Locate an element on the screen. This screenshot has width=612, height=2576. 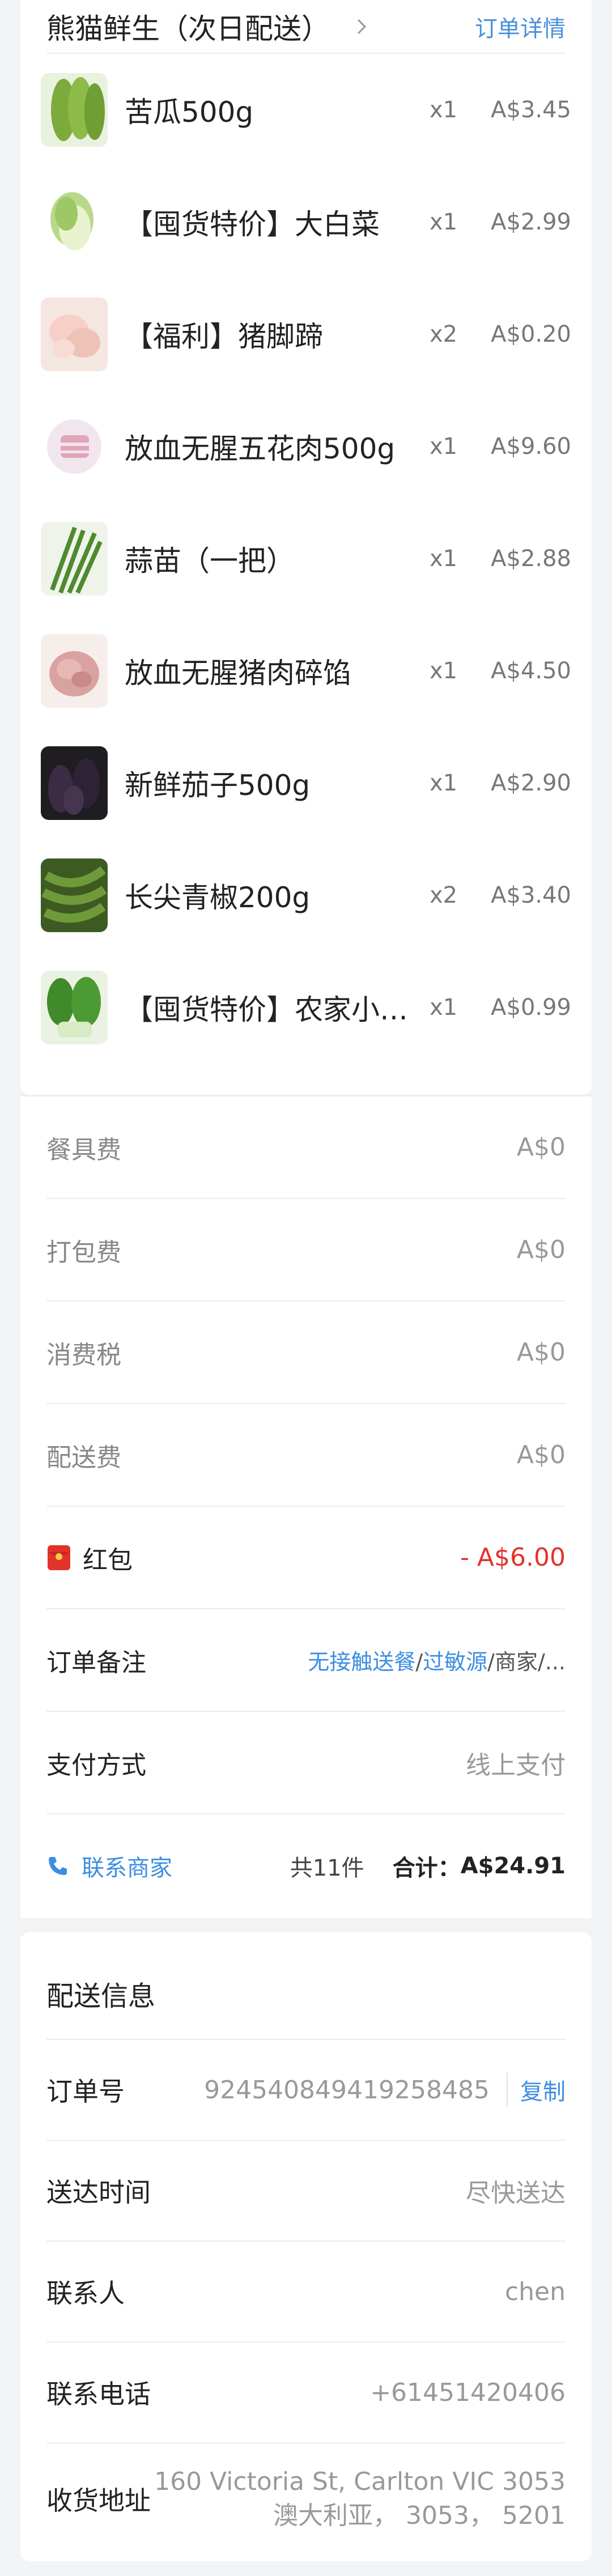
info-label: 订单号 is located at coordinates (85, 2091).